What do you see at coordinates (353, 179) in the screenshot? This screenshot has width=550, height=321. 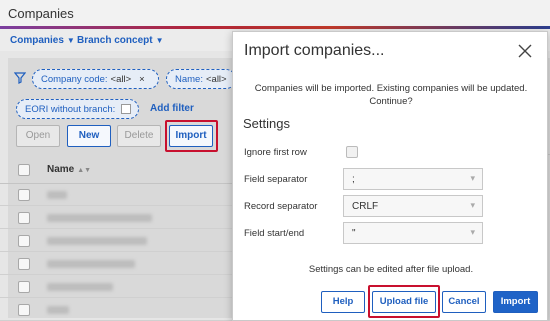 I see `select-value: ;` at bounding box center [353, 179].